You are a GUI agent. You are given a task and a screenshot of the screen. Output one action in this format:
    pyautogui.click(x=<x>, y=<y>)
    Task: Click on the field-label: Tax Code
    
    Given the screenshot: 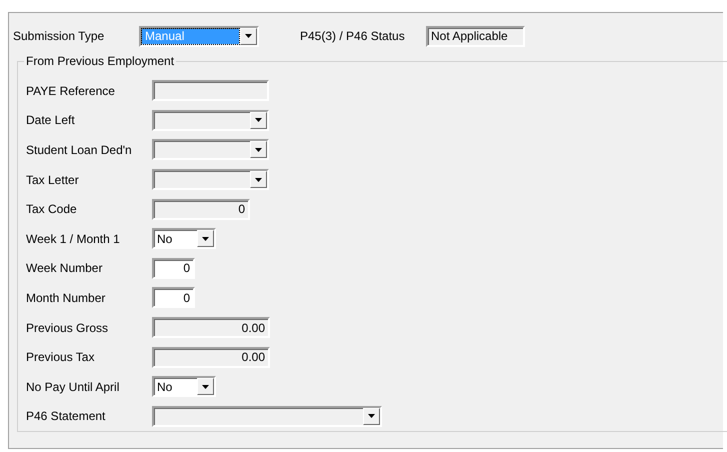 What is the action you would take?
    pyautogui.click(x=52, y=209)
    